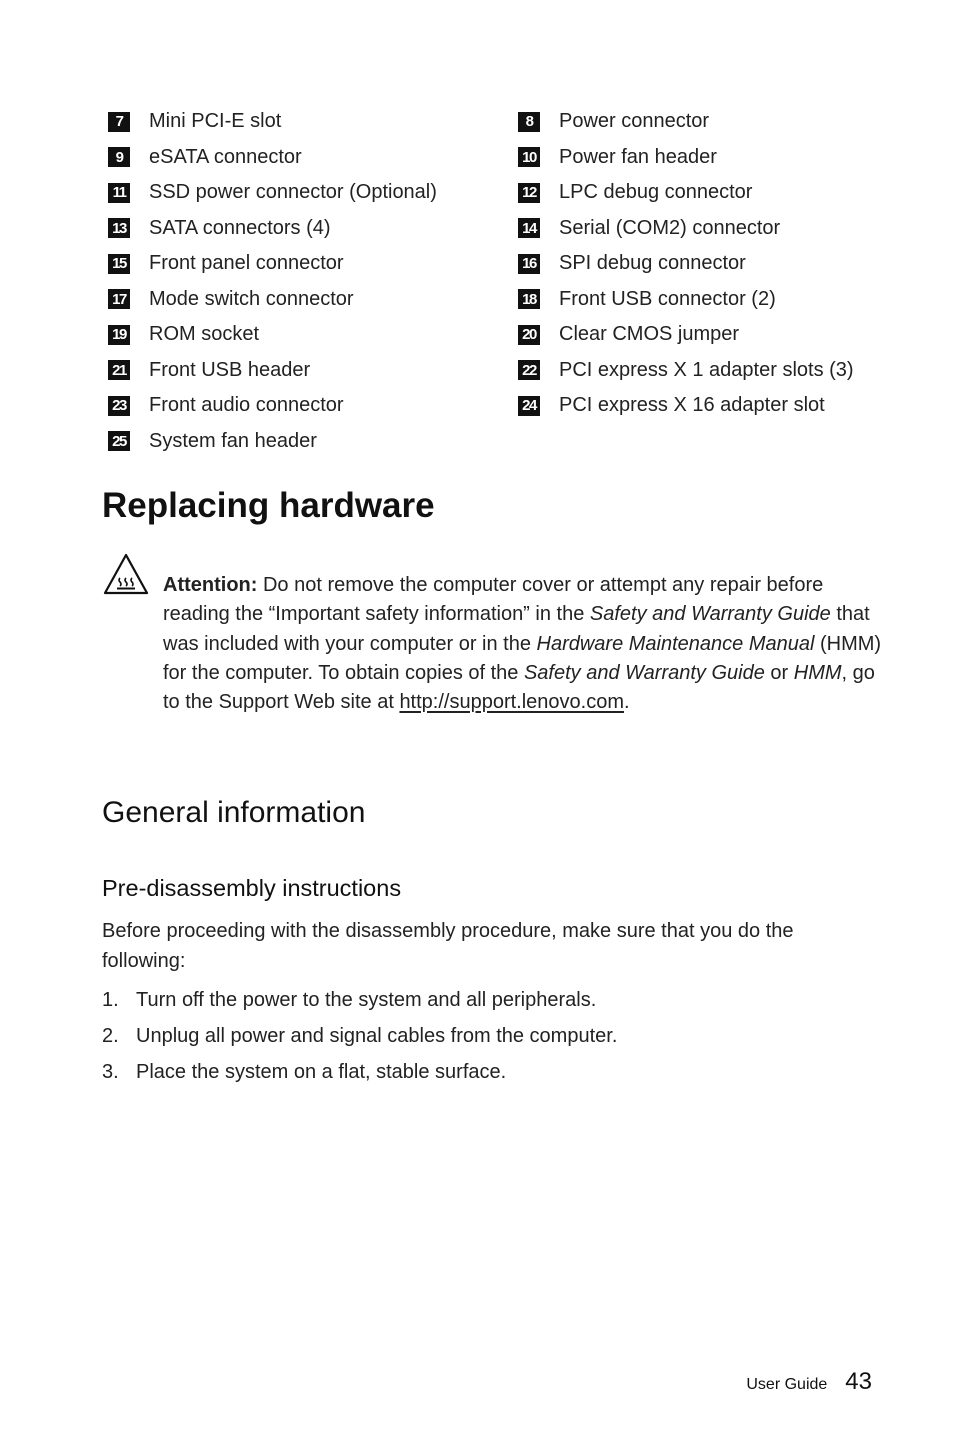 This screenshot has width=954, height=1452. I want to click on legend-item: 8 Power connector, so click(708, 122).